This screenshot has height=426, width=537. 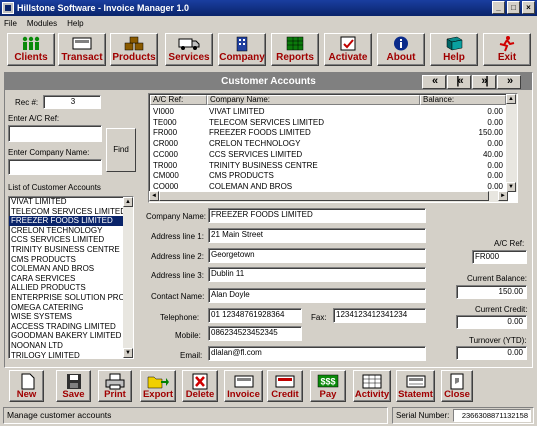 I want to click on menu-modules: Modules, so click(x=42, y=23).